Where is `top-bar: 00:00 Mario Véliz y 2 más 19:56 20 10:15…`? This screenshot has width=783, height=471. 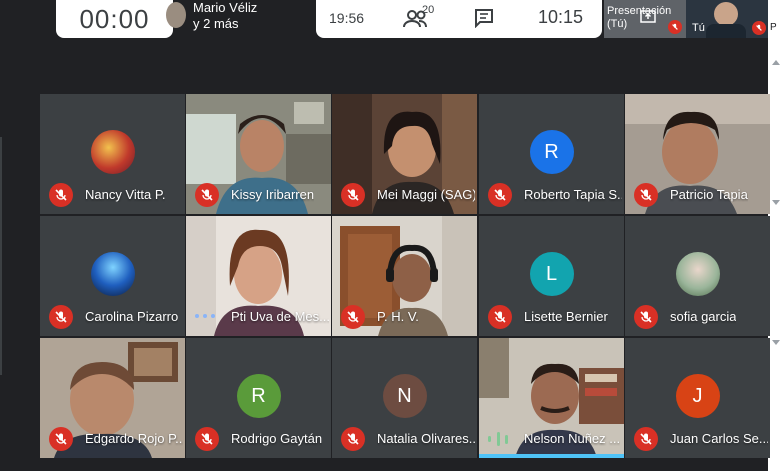 top-bar: 00:00 Mario Véliz y 2 más 19:56 20 10:15… is located at coordinates (391, 20).